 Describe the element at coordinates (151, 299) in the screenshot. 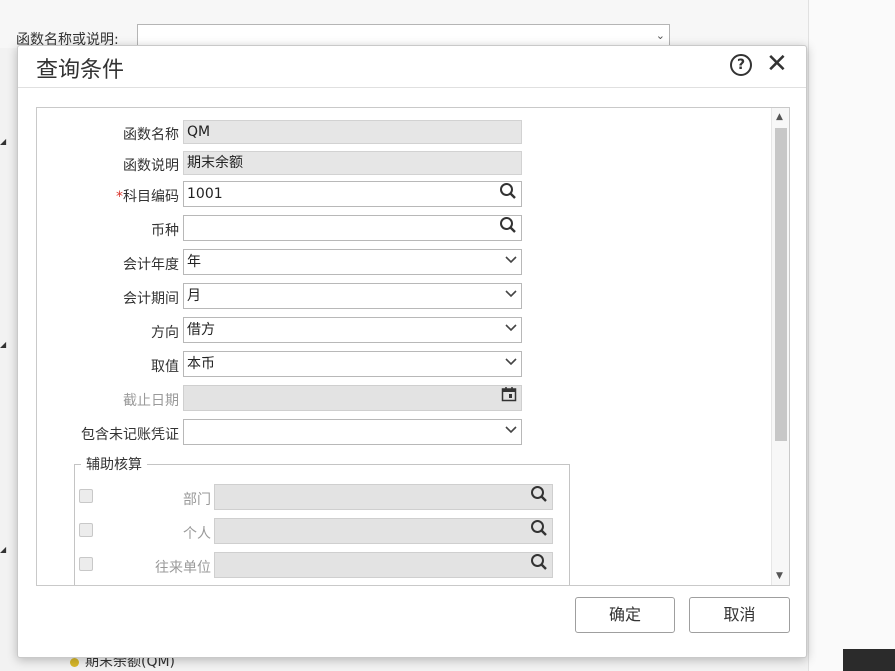

I see `fiscal-period-label: 会计期间` at that location.